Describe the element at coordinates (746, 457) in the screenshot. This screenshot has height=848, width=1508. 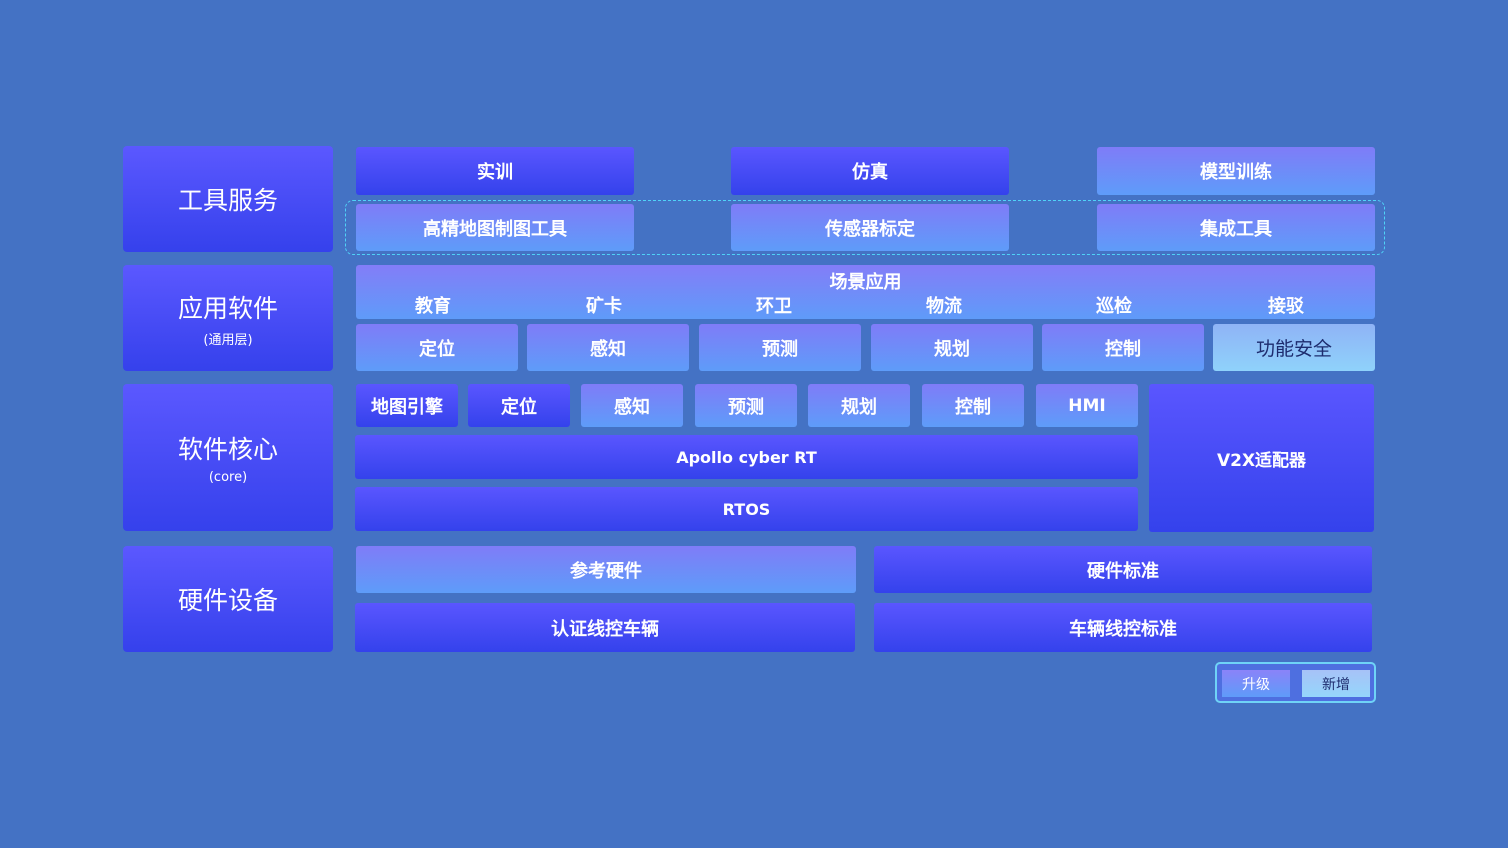
I see `core-cyber-rt: Apollo cyber RT` at that location.